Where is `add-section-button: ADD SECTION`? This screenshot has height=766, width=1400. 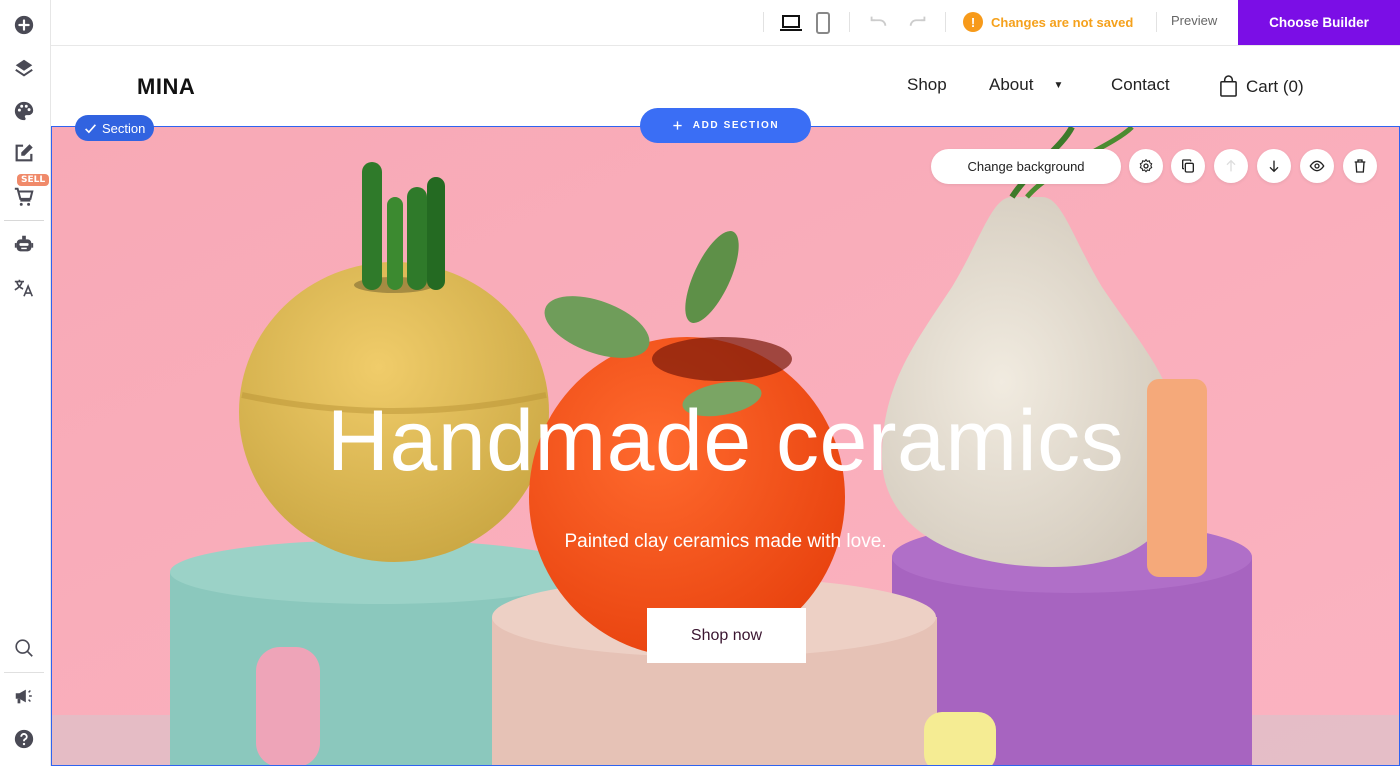 add-section-button: ADD SECTION is located at coordinates (725, 125).